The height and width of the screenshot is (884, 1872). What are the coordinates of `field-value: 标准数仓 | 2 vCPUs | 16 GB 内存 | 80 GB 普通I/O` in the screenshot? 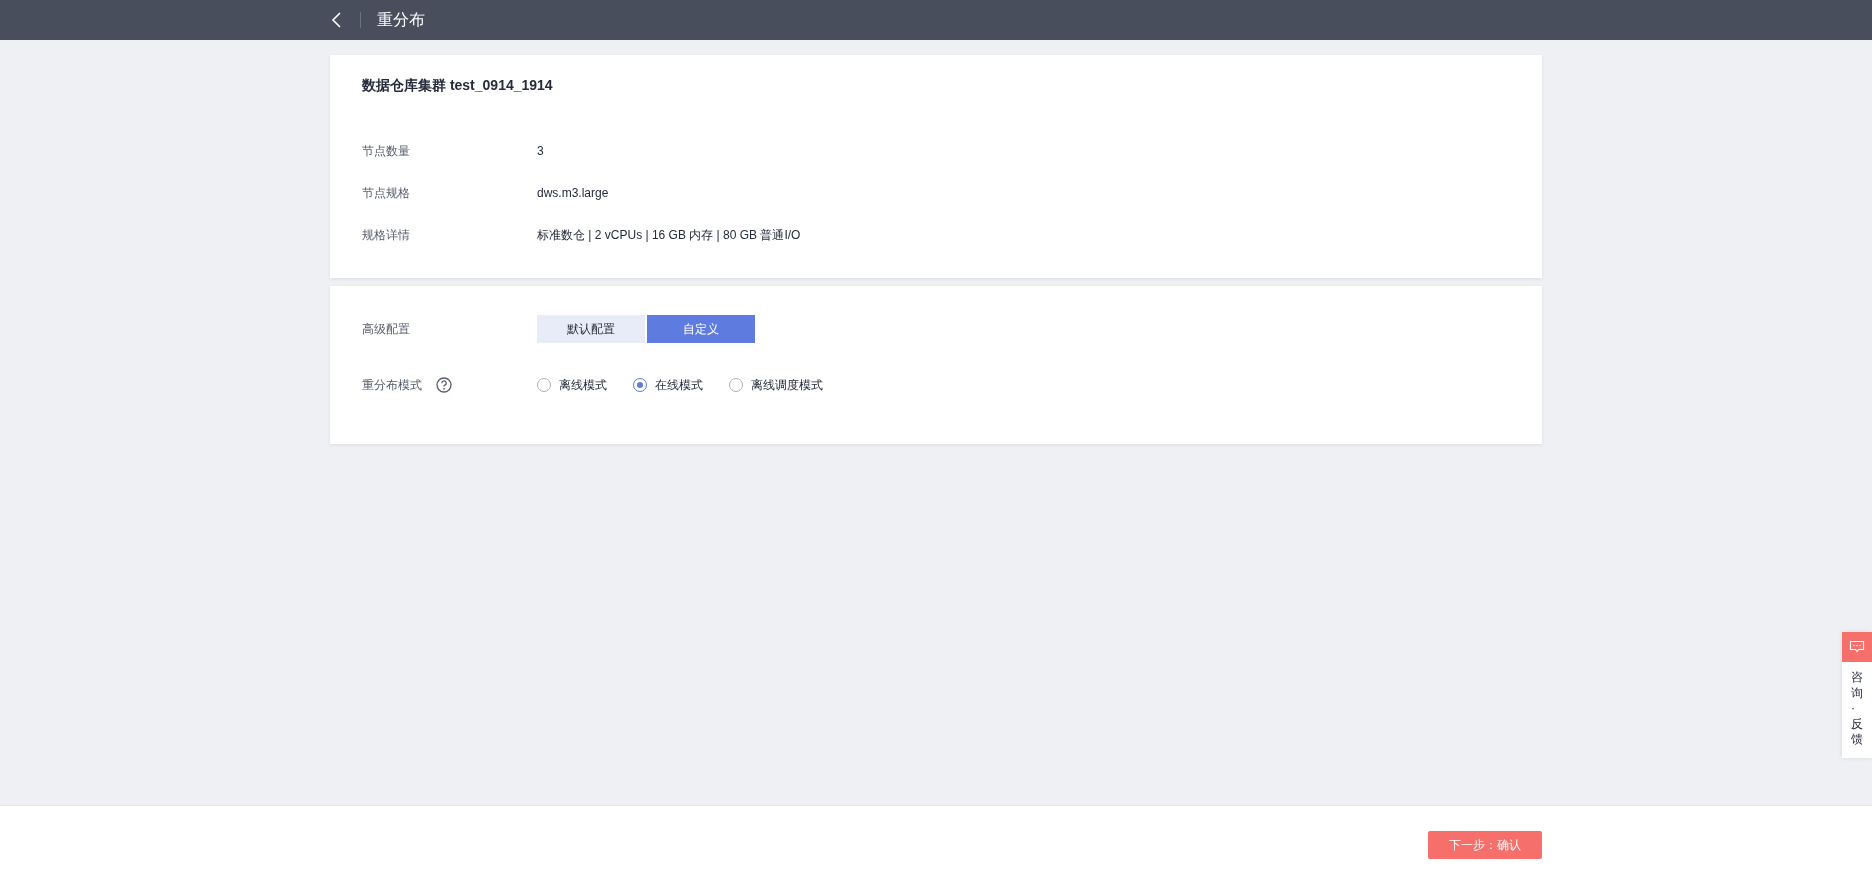 It's located at (669, 235).